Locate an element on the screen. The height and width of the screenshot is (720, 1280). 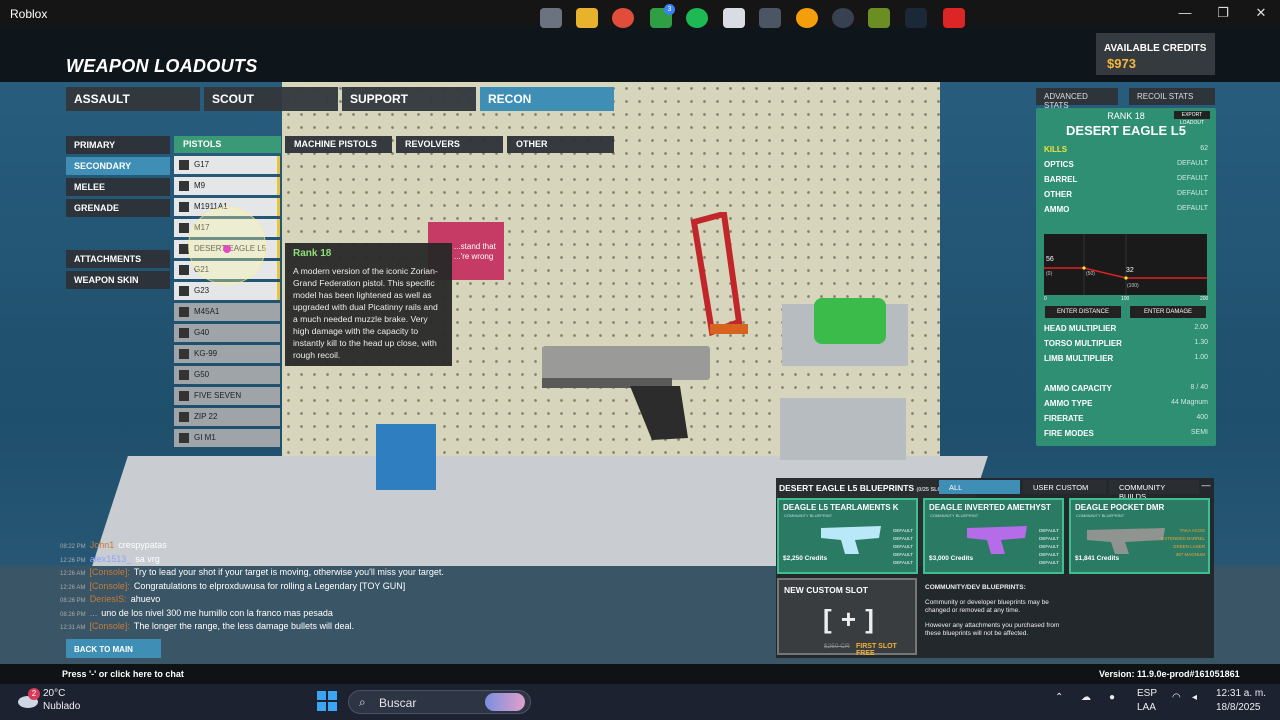
stat-row: OTHER DEFAULT is located at coordinates (1126, 194).